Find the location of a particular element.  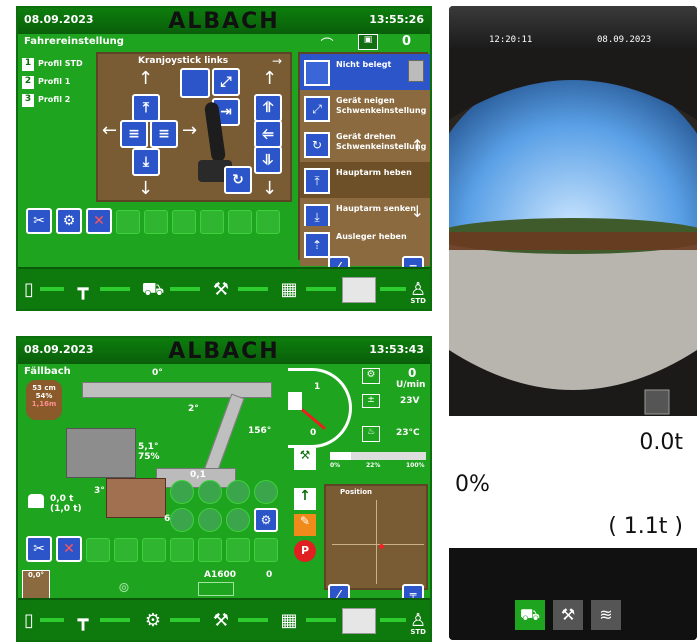

engine-icon: ⚙ is located at coordinates (371, 376).